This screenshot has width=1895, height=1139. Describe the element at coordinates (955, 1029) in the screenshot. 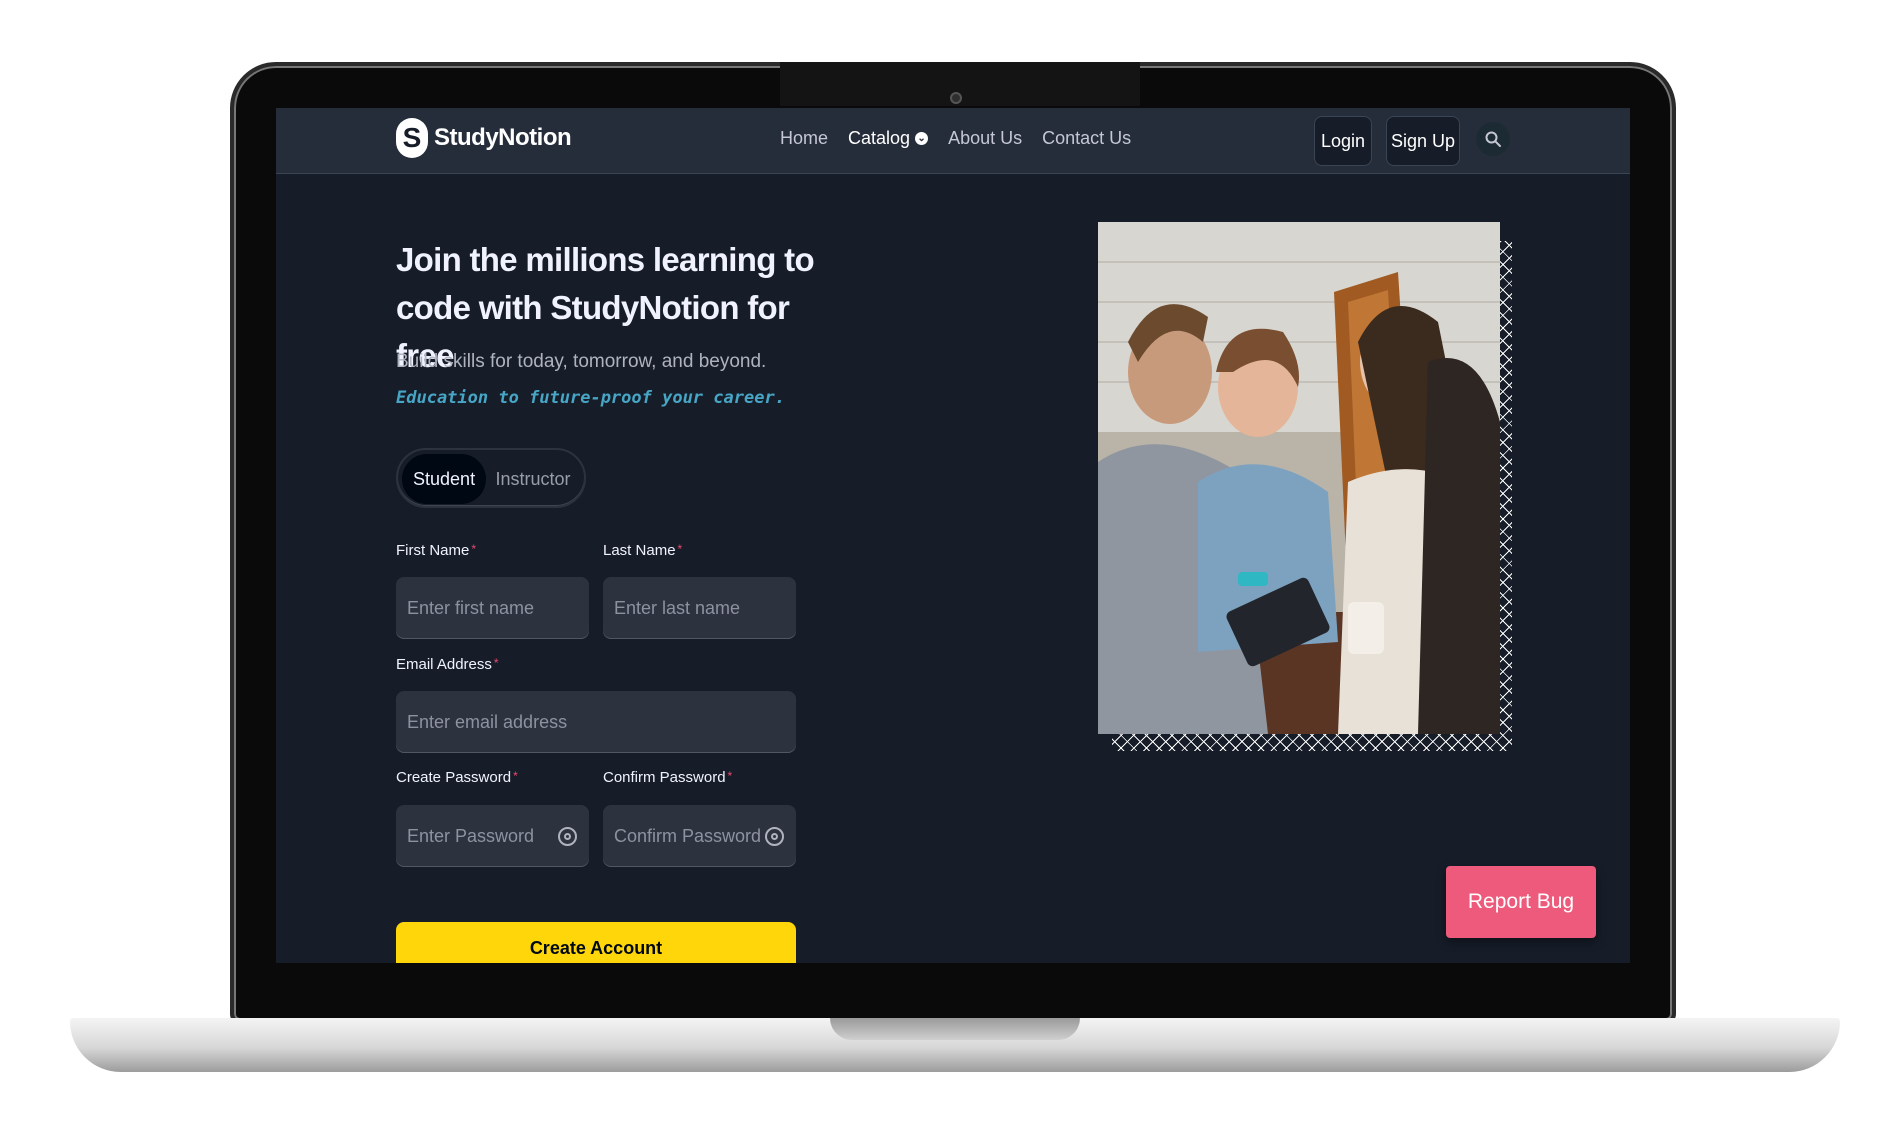

I see `laptop-base-notch` at that location.